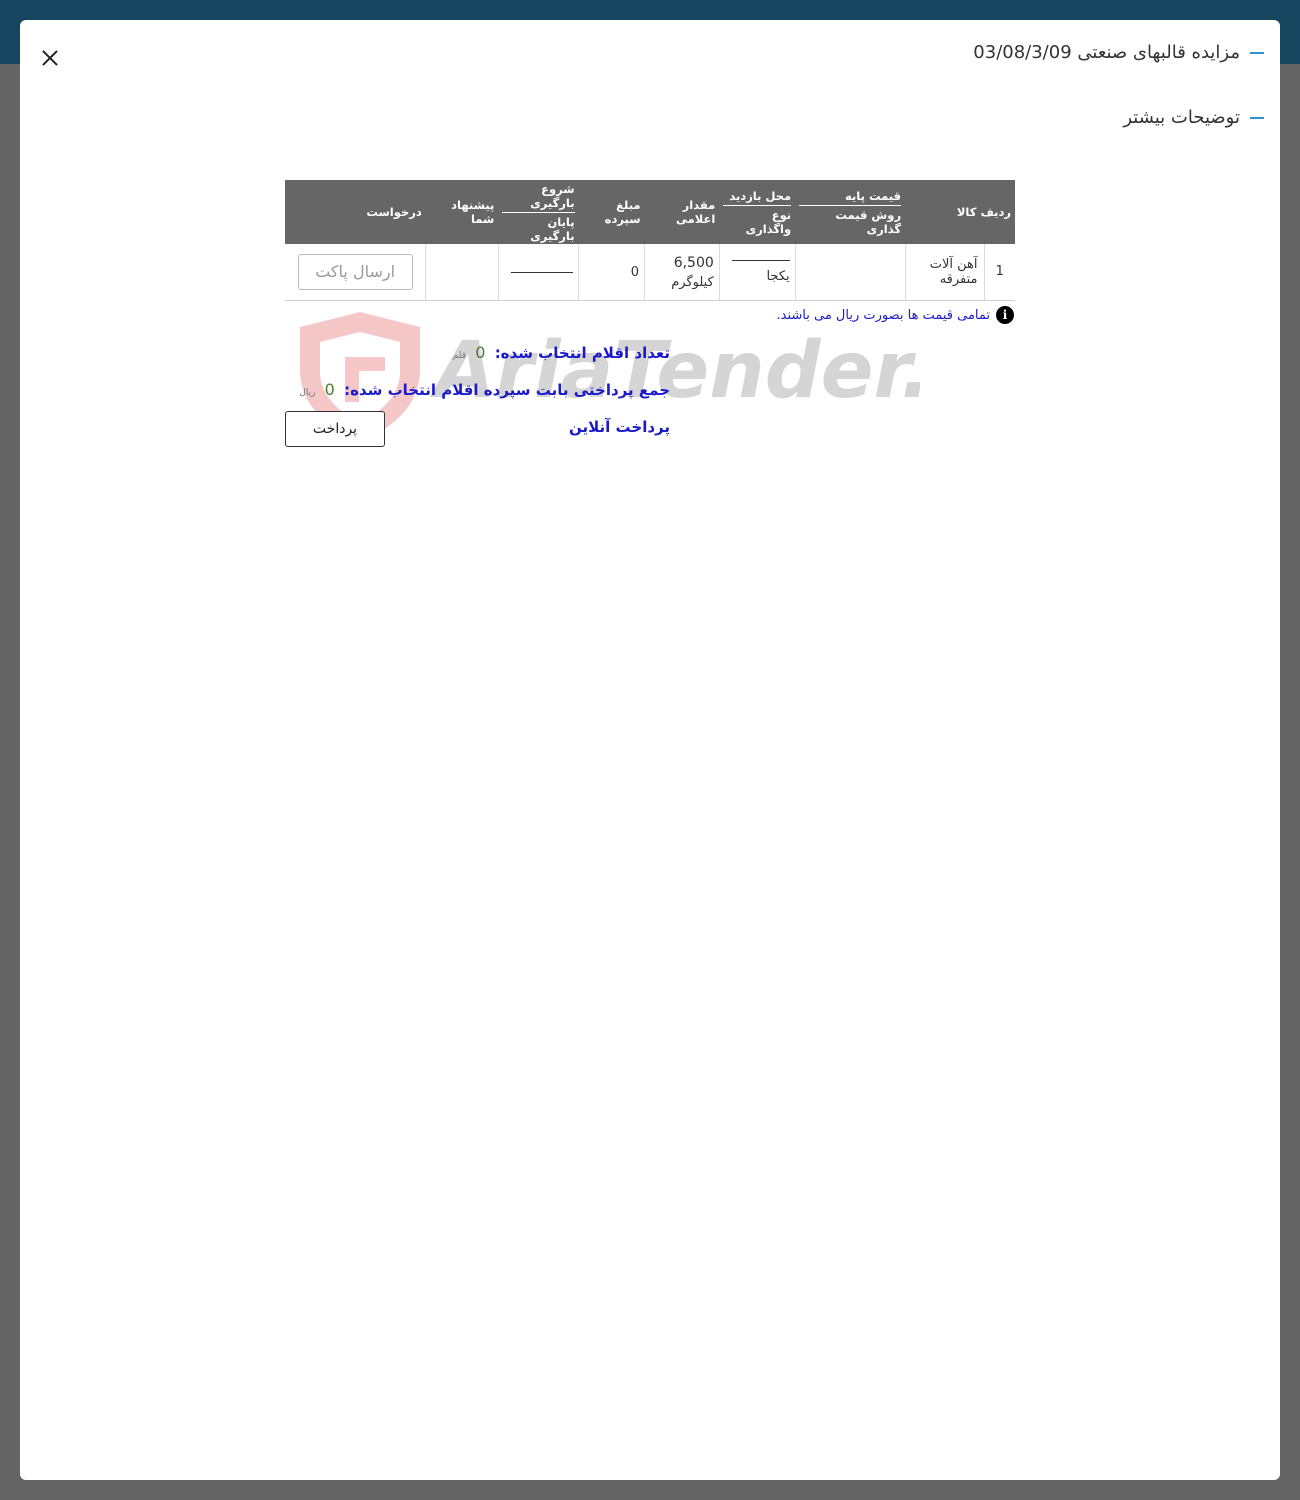  Describe the element at coordinates (307, 393) in the screenshot. I see `deposit-total-unit: ریال` at that location.